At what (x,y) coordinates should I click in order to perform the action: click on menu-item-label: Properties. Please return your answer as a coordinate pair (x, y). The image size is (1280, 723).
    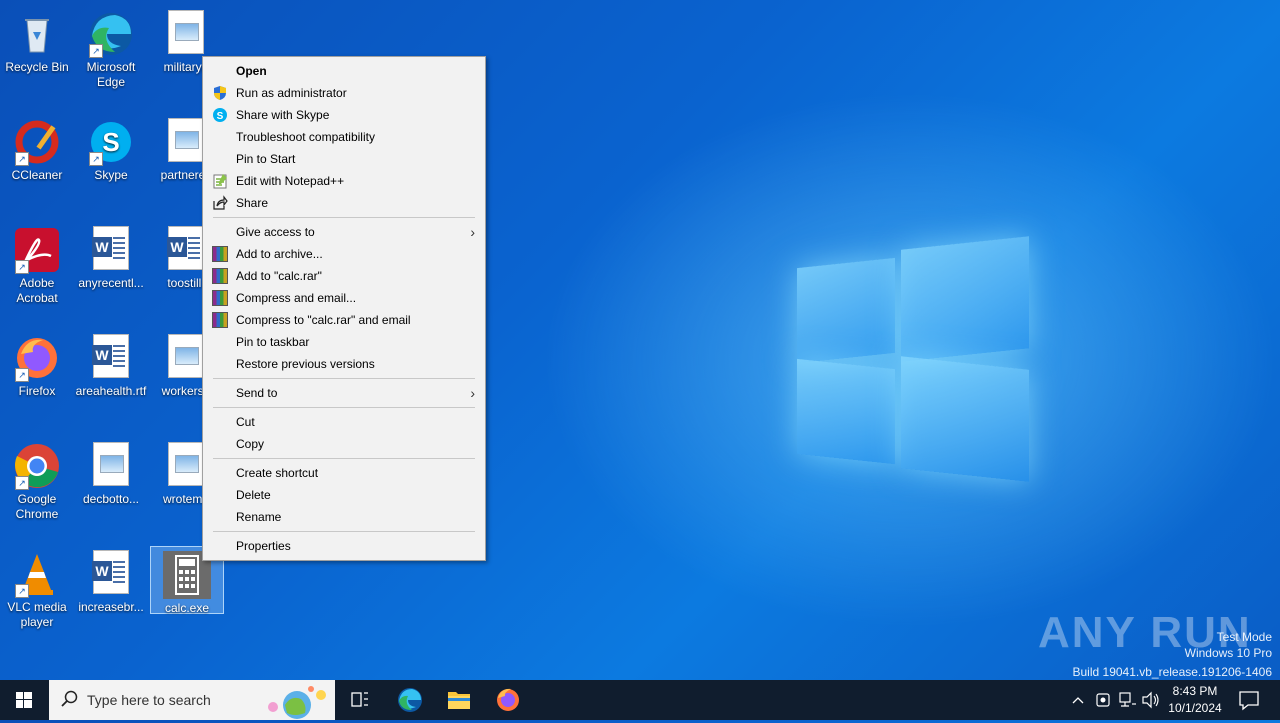
    Looking at the image, I should click on (263, 546).